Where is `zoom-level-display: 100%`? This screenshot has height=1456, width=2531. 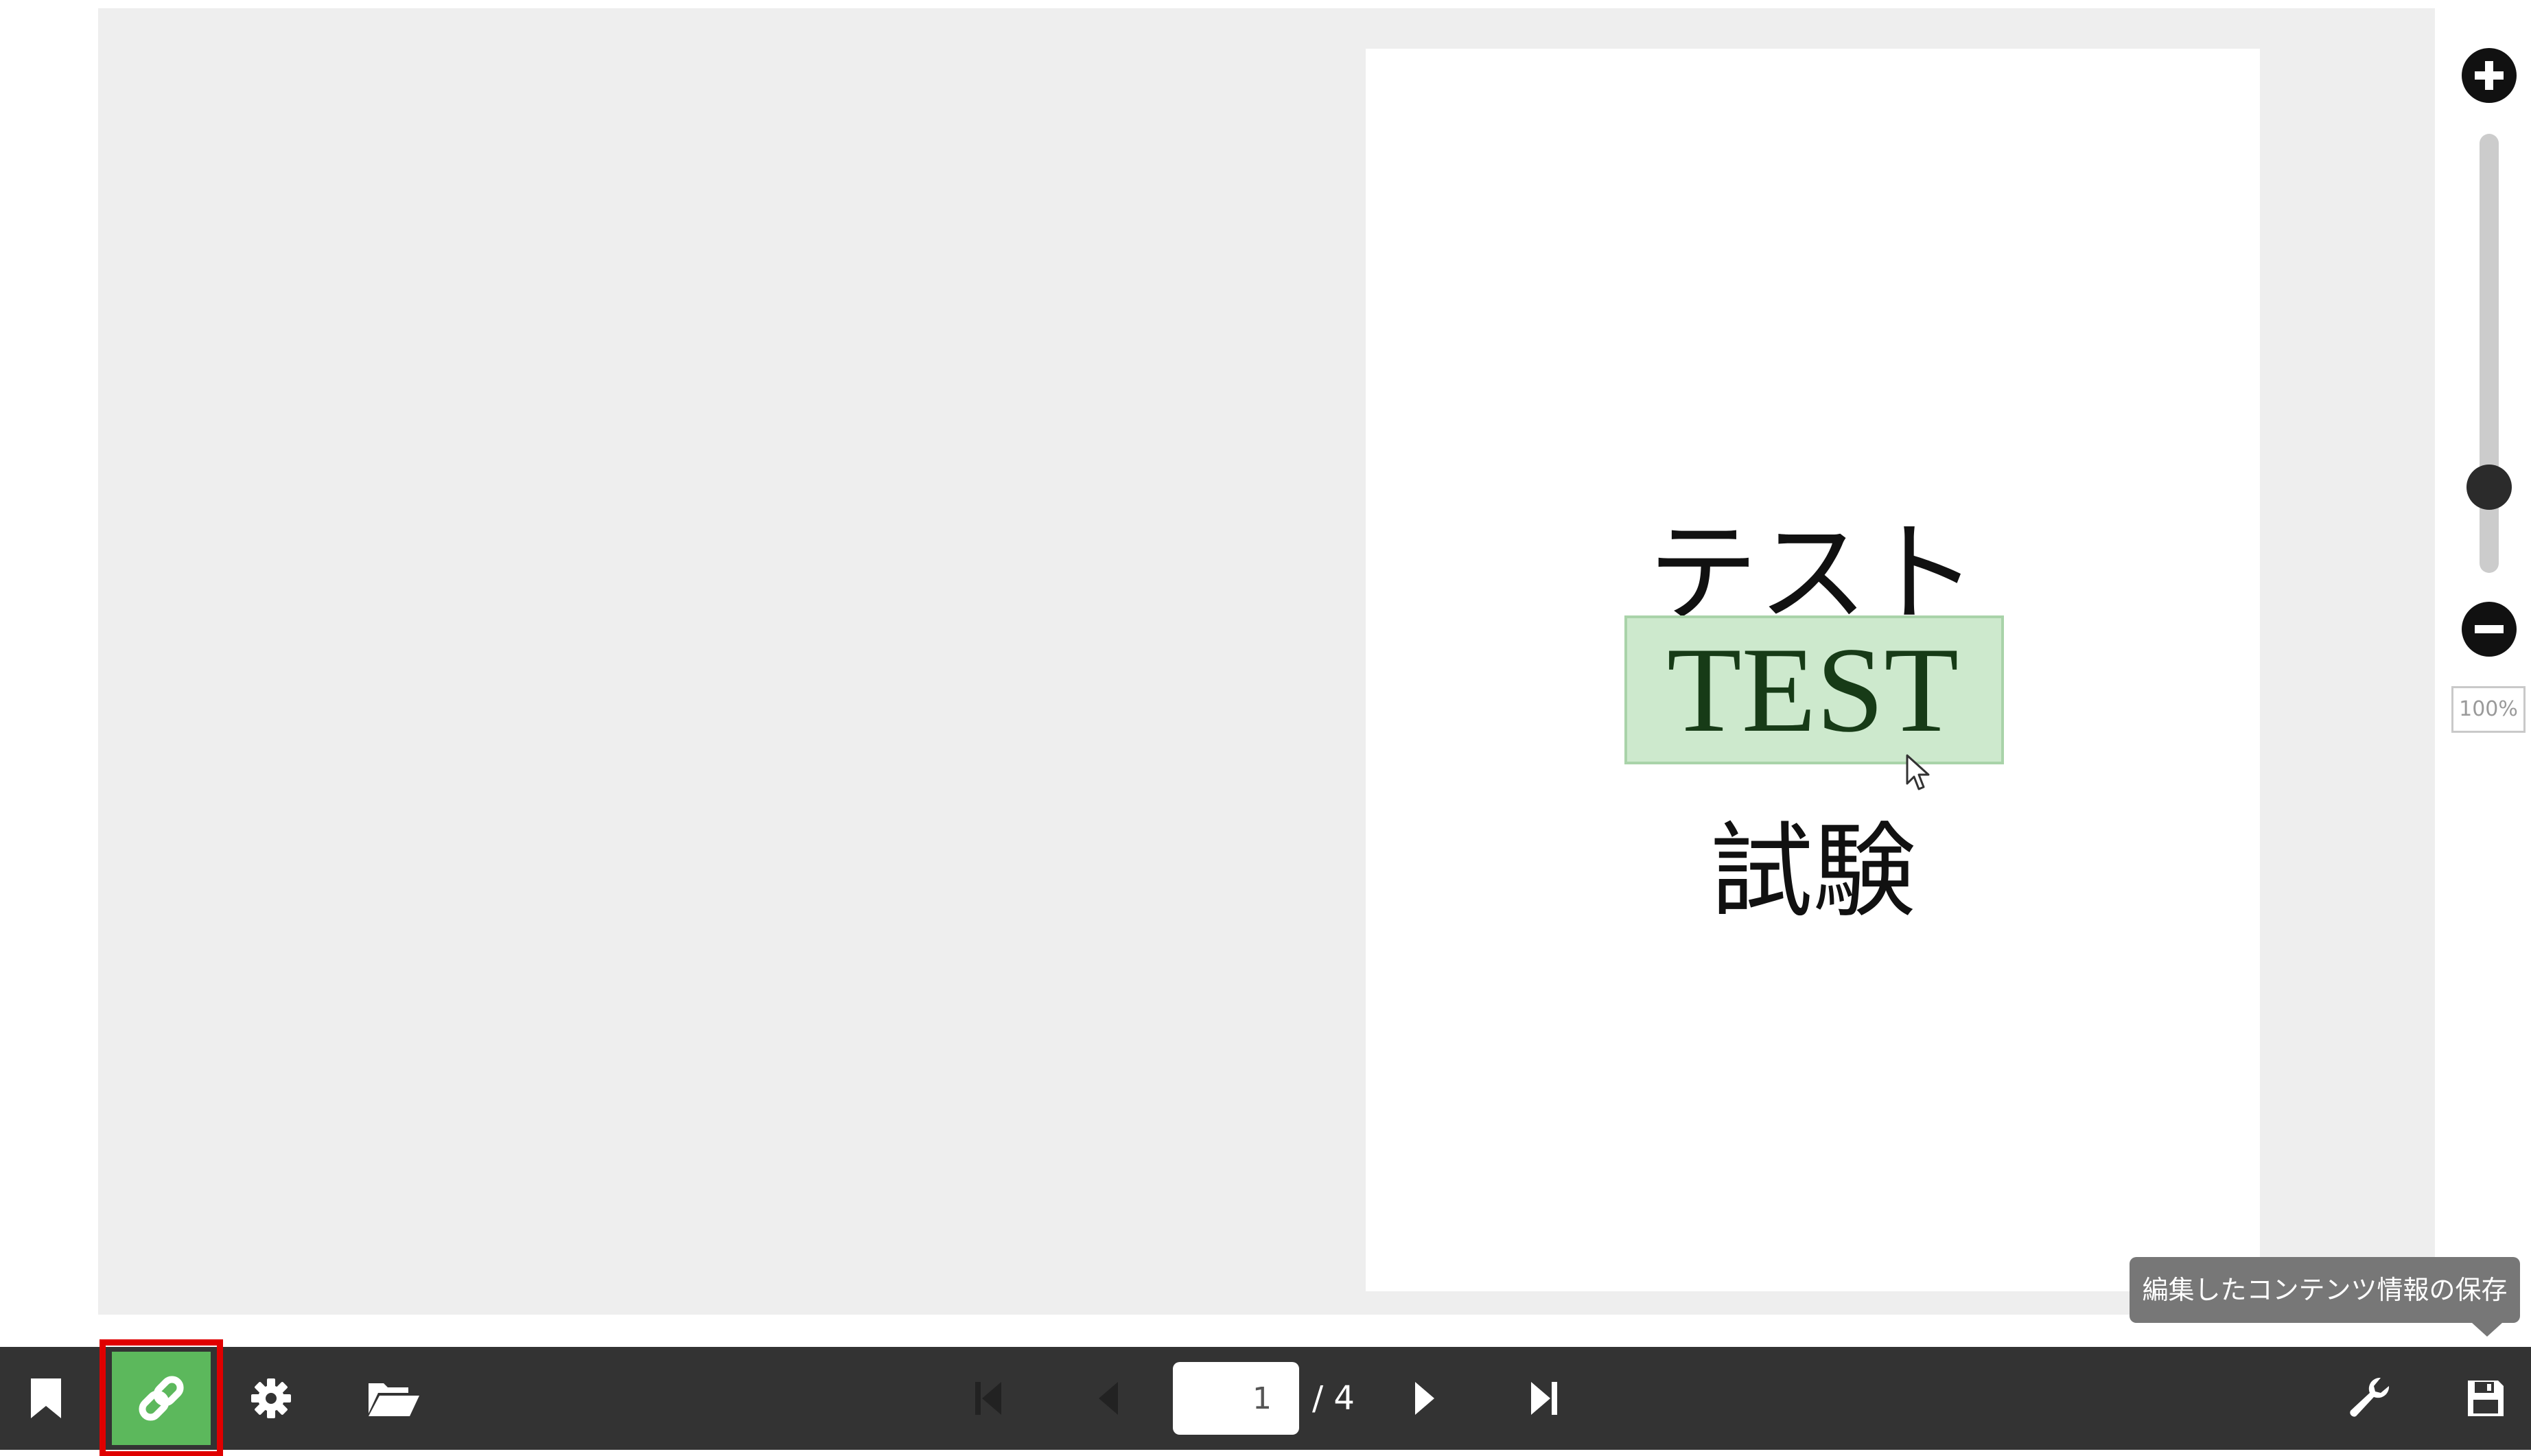 zoom-level-display: 100% is located at coordinates (2488, 709).